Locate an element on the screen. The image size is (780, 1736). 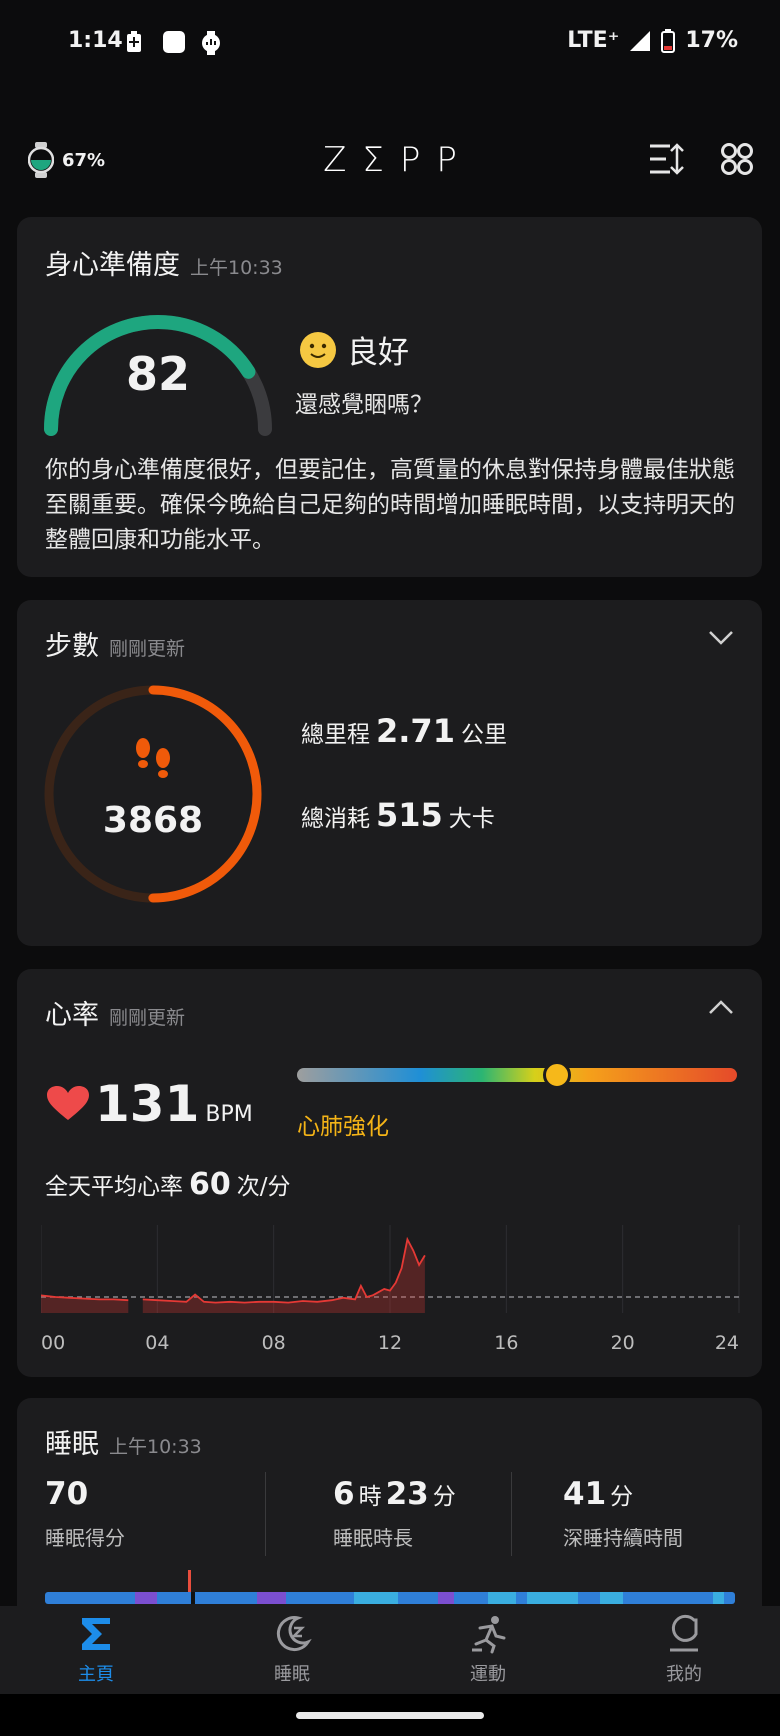
nav-profile: 我的 is located at coordinates (684, 1650).